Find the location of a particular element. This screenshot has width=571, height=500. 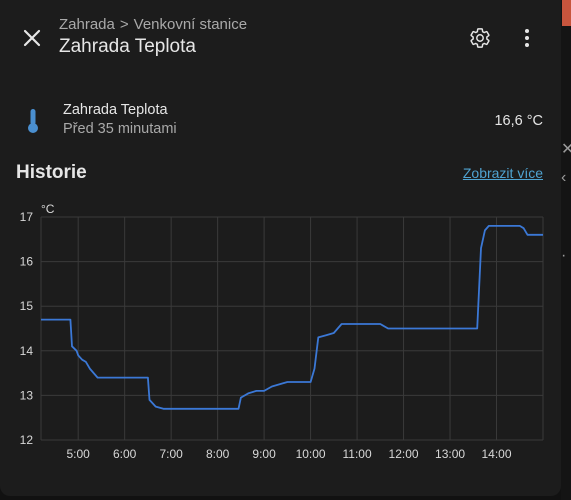

x-tick-label: 9:00 is located at coordinates (264, 454).